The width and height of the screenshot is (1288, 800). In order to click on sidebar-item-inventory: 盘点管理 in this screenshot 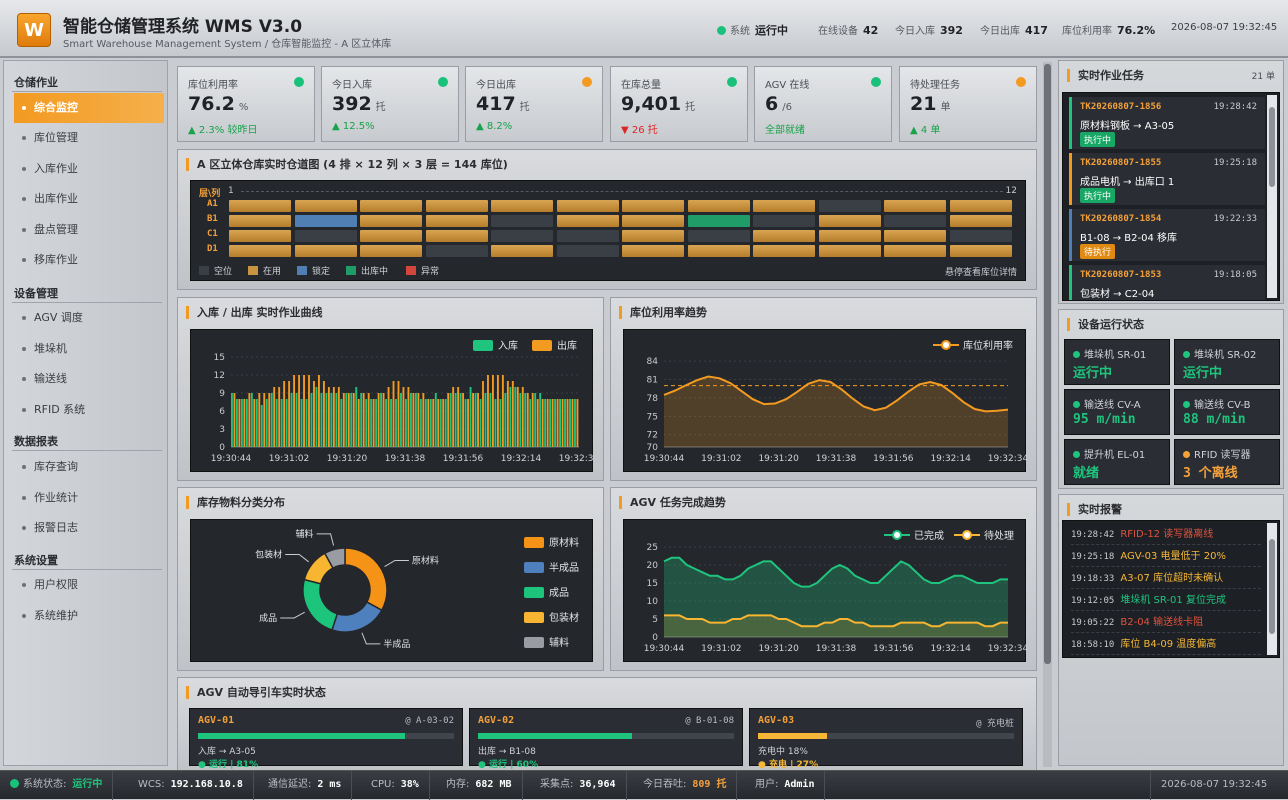, I will do `click(89, 230)`.